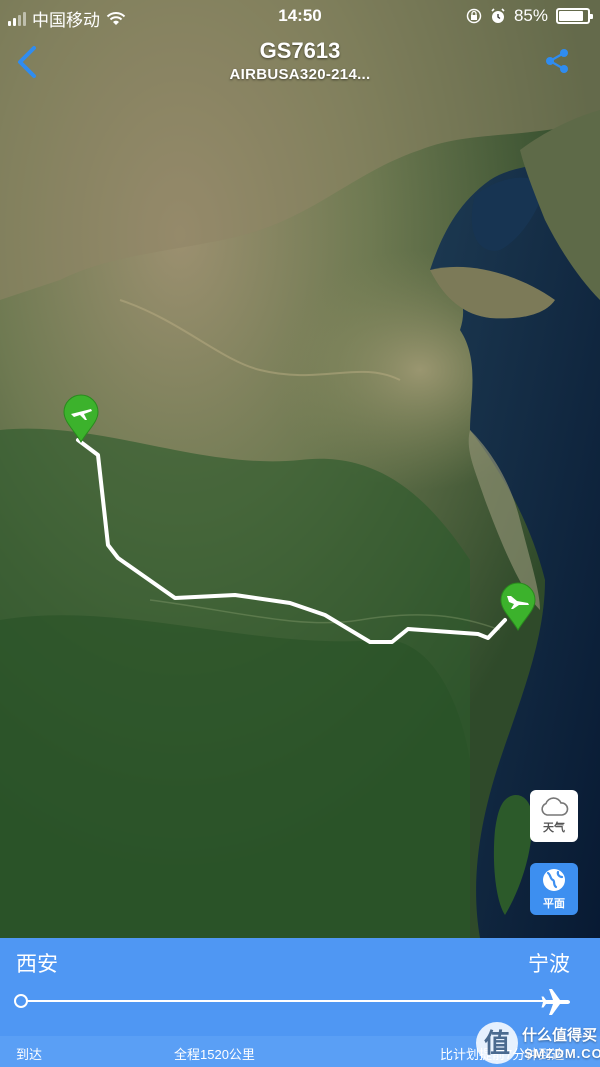  What do you see at coordinates (291, 541) in the screenshot?
I see `flight-route` at bounding box center [291, 541].